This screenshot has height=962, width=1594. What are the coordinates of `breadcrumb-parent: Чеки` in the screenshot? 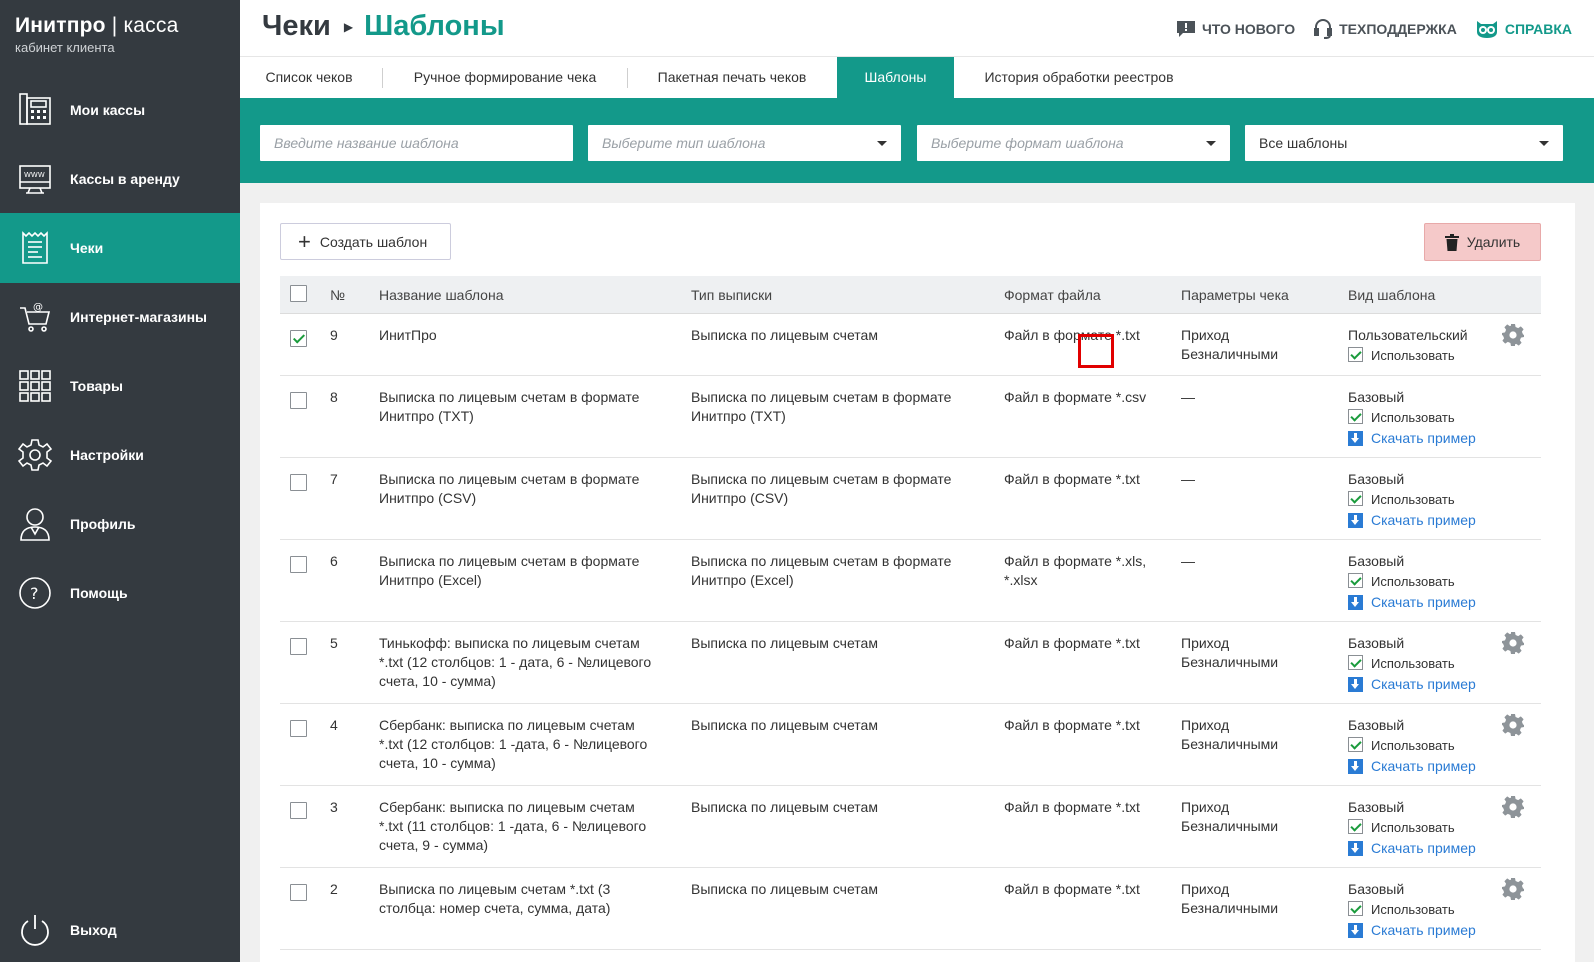 It's located at (296, 26).